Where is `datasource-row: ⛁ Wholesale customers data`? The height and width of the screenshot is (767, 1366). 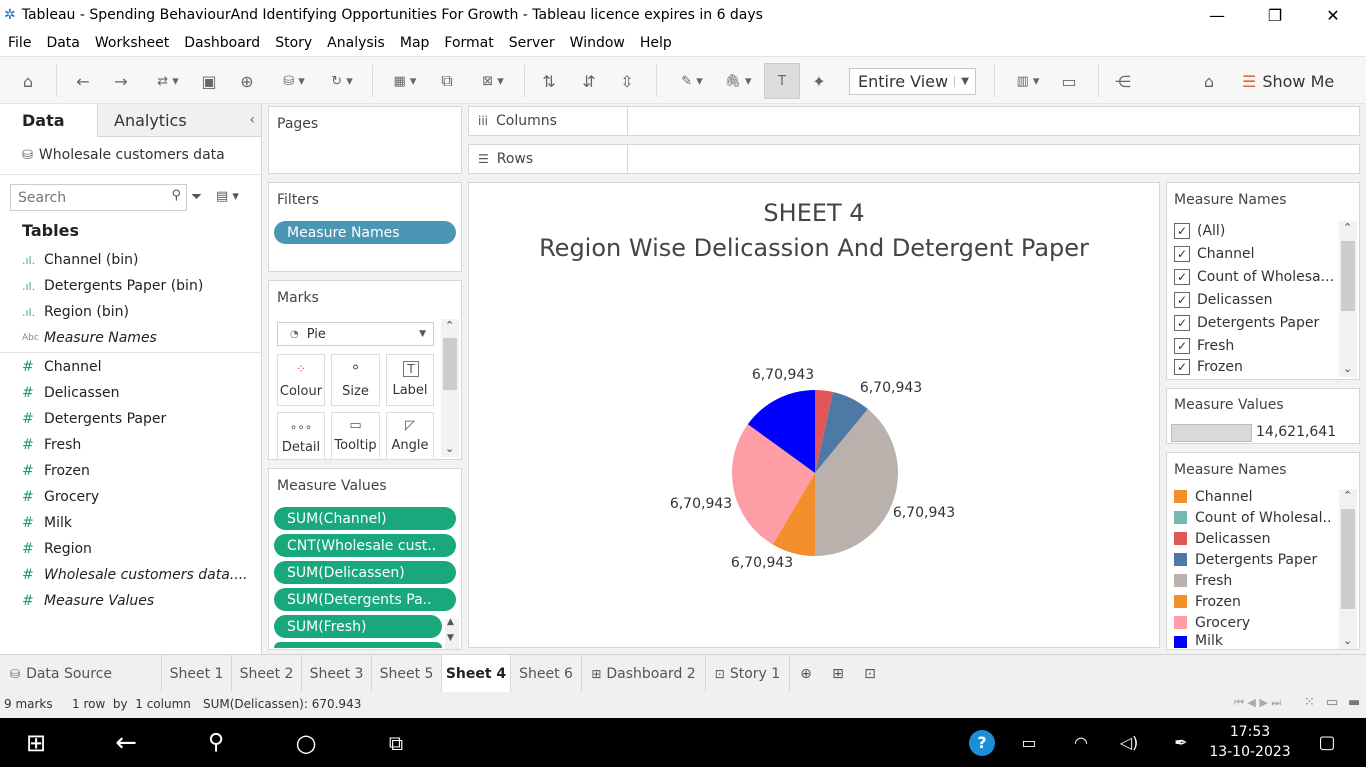
datasource-row: ⛁ Wholesale customers data is located at coordinates (123, 155).